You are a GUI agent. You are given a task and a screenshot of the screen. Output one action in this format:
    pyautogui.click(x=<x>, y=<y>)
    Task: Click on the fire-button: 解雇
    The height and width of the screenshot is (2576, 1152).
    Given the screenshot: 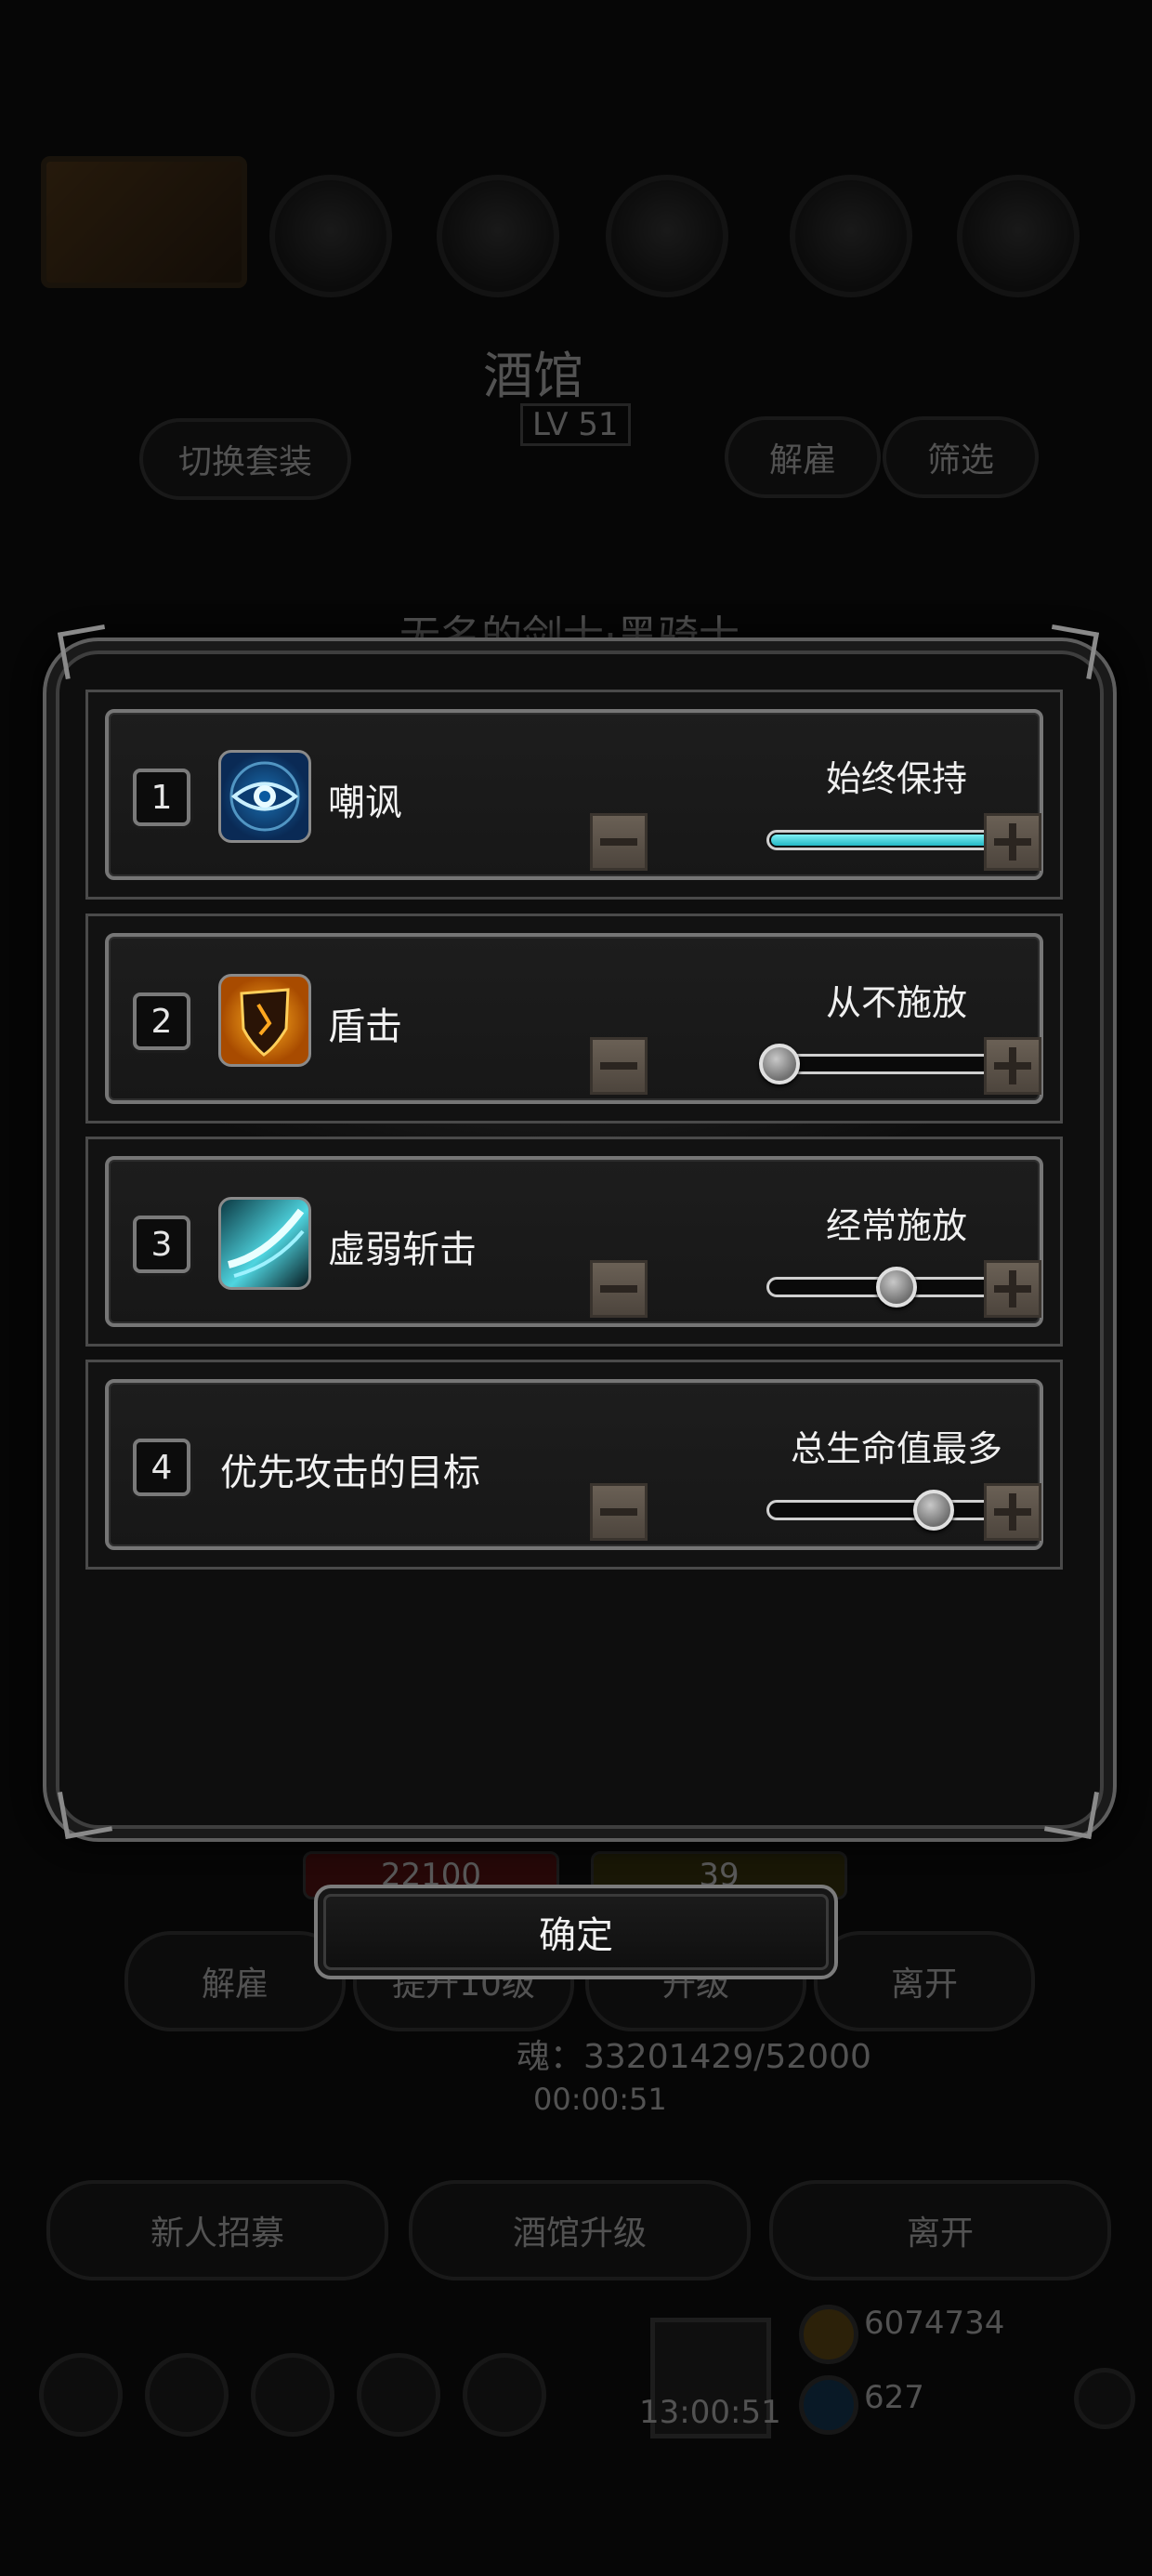 What is the action you would take?
    pyautogui.click(x=235, y=1981)
    